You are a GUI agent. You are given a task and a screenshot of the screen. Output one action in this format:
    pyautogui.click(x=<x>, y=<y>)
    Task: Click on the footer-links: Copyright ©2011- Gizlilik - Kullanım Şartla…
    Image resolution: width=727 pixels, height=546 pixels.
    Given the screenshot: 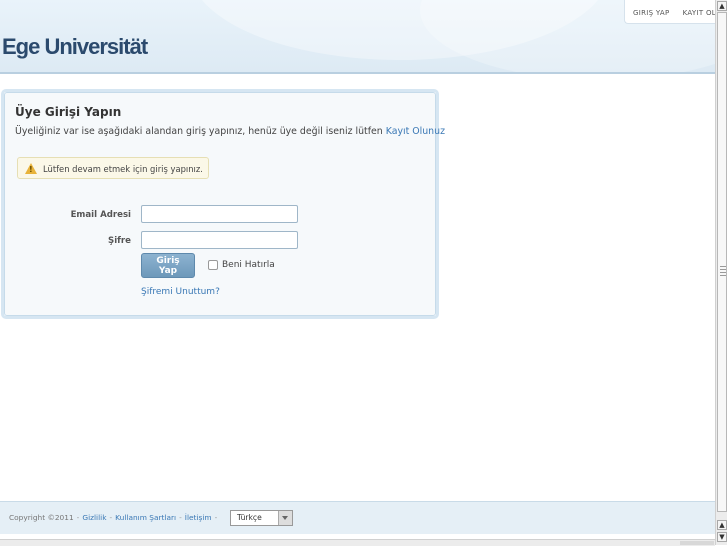 What is the action you would take?
    pyautogui.click(x=114, y=517)
    